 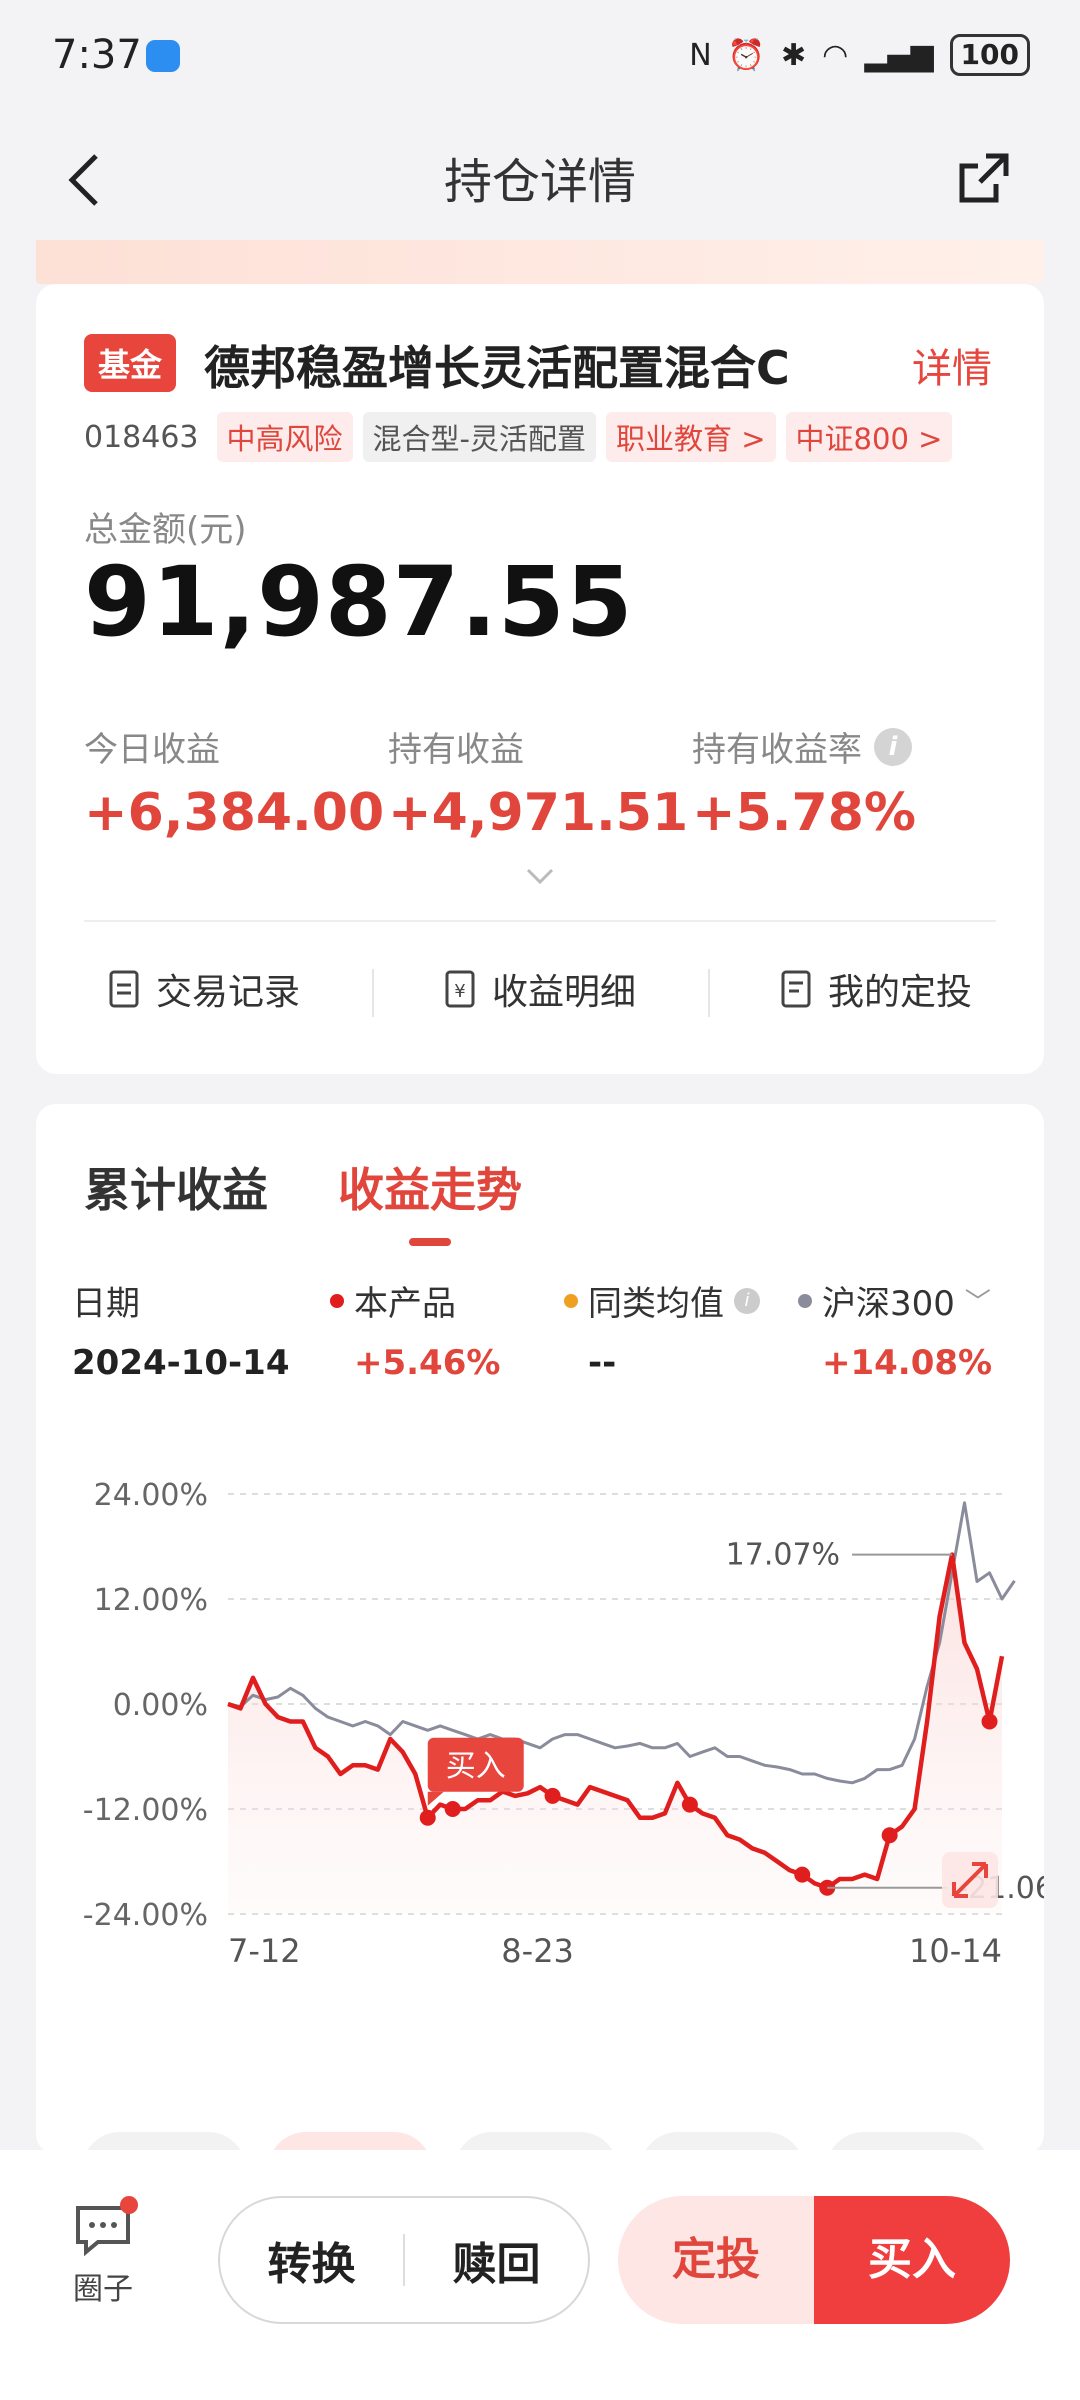 I want to click on status-bar: 7:37 N ⏰ ✱ ◠ ▂▄▆ 100, so click(x=540, y=55).